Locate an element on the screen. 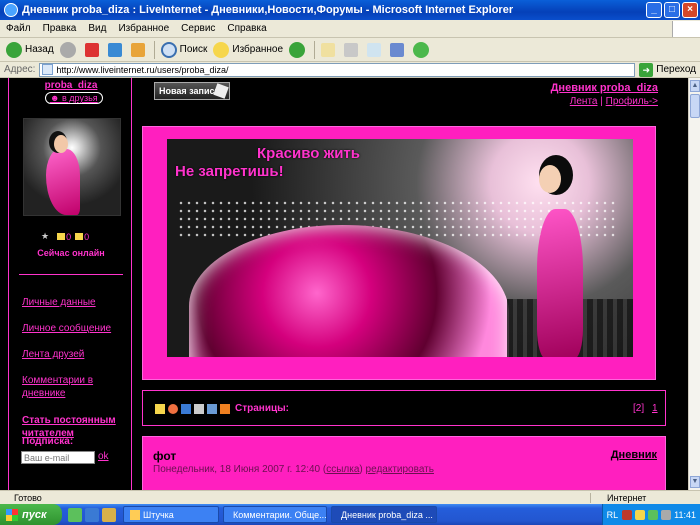  messenger-button is located at coordinates (398, 49).